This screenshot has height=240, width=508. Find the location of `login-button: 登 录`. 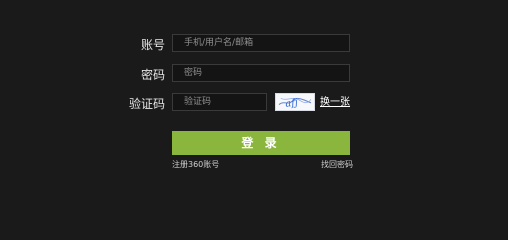

login-button: 登 录 is located at coordinates (261, 143).